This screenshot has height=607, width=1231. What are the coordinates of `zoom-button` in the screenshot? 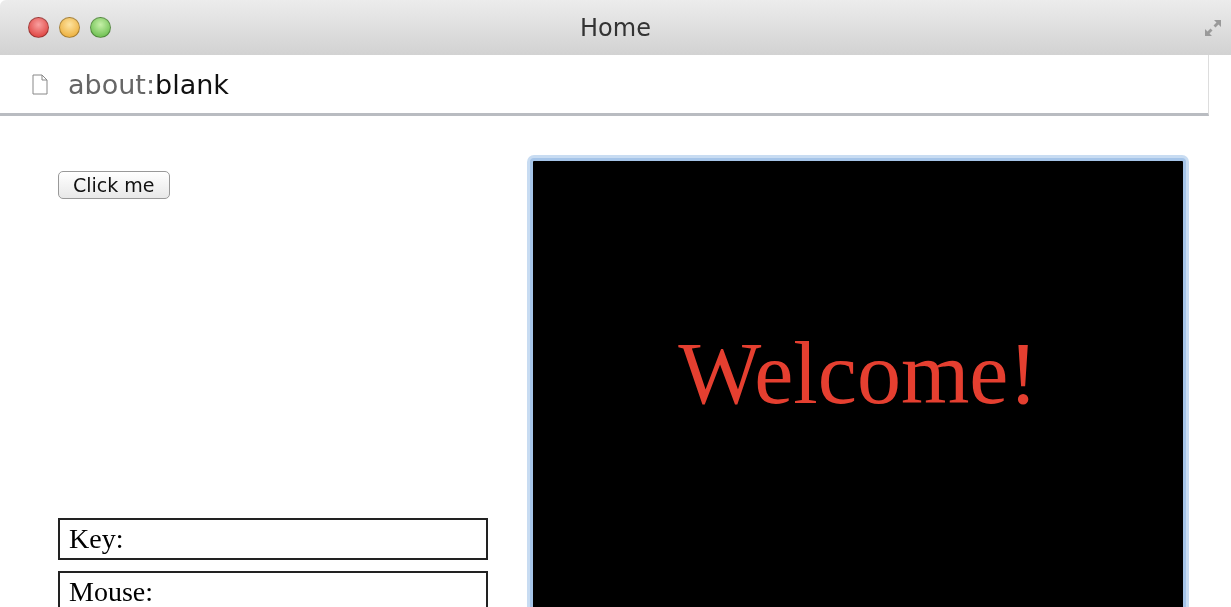 It's located at (100, 27).